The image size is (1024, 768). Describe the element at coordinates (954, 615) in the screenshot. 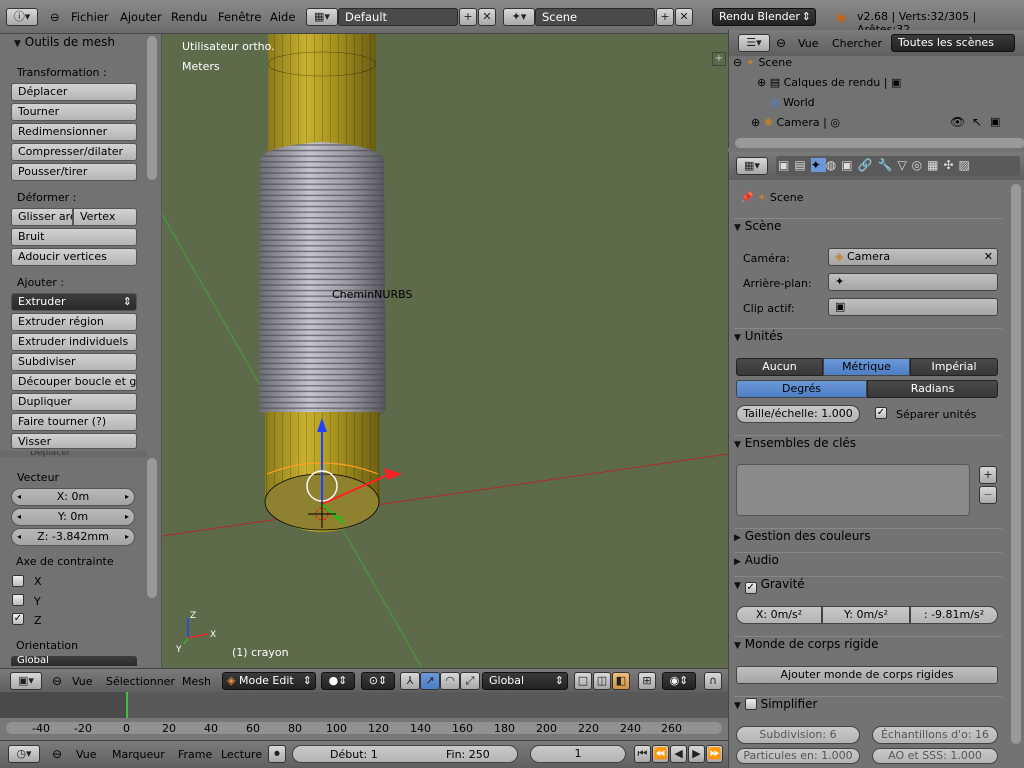

I see `gravity-z-field: : -9.81m/s²` at that location.